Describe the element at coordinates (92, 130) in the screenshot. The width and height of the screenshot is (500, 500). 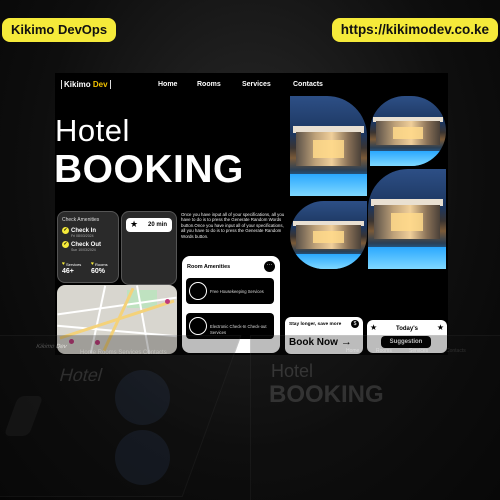
I see `hero-title-line1: Hotel` at that location.